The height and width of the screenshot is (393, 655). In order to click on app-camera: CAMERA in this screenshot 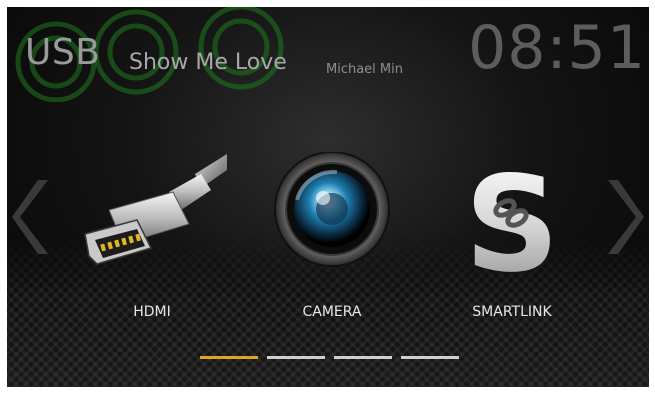, I will do `click(332, 242)`.